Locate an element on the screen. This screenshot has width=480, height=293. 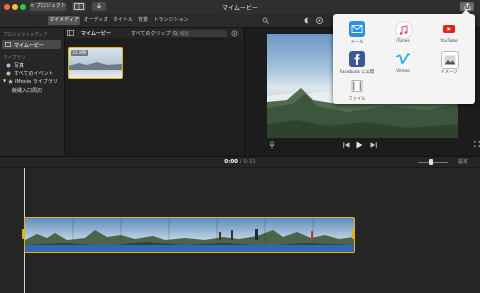
tab-transitions: トランジション is located at coordinates (171, 20).